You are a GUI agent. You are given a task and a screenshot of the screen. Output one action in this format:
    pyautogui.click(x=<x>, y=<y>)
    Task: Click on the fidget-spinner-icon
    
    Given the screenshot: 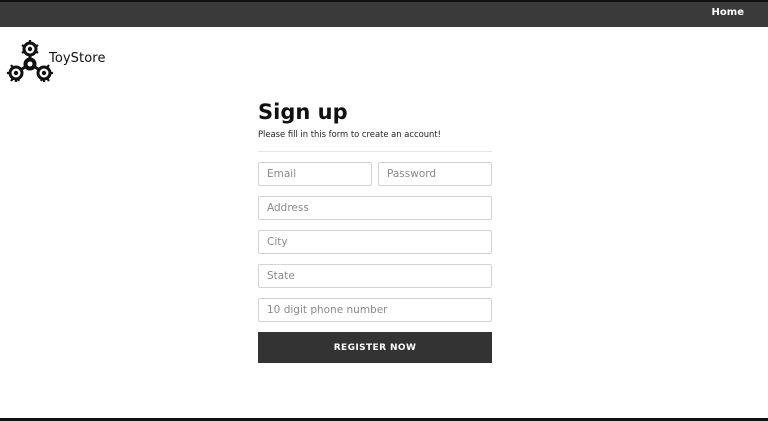 What is the action you would take?
    pyautogui.click(x=30, y=61)
    